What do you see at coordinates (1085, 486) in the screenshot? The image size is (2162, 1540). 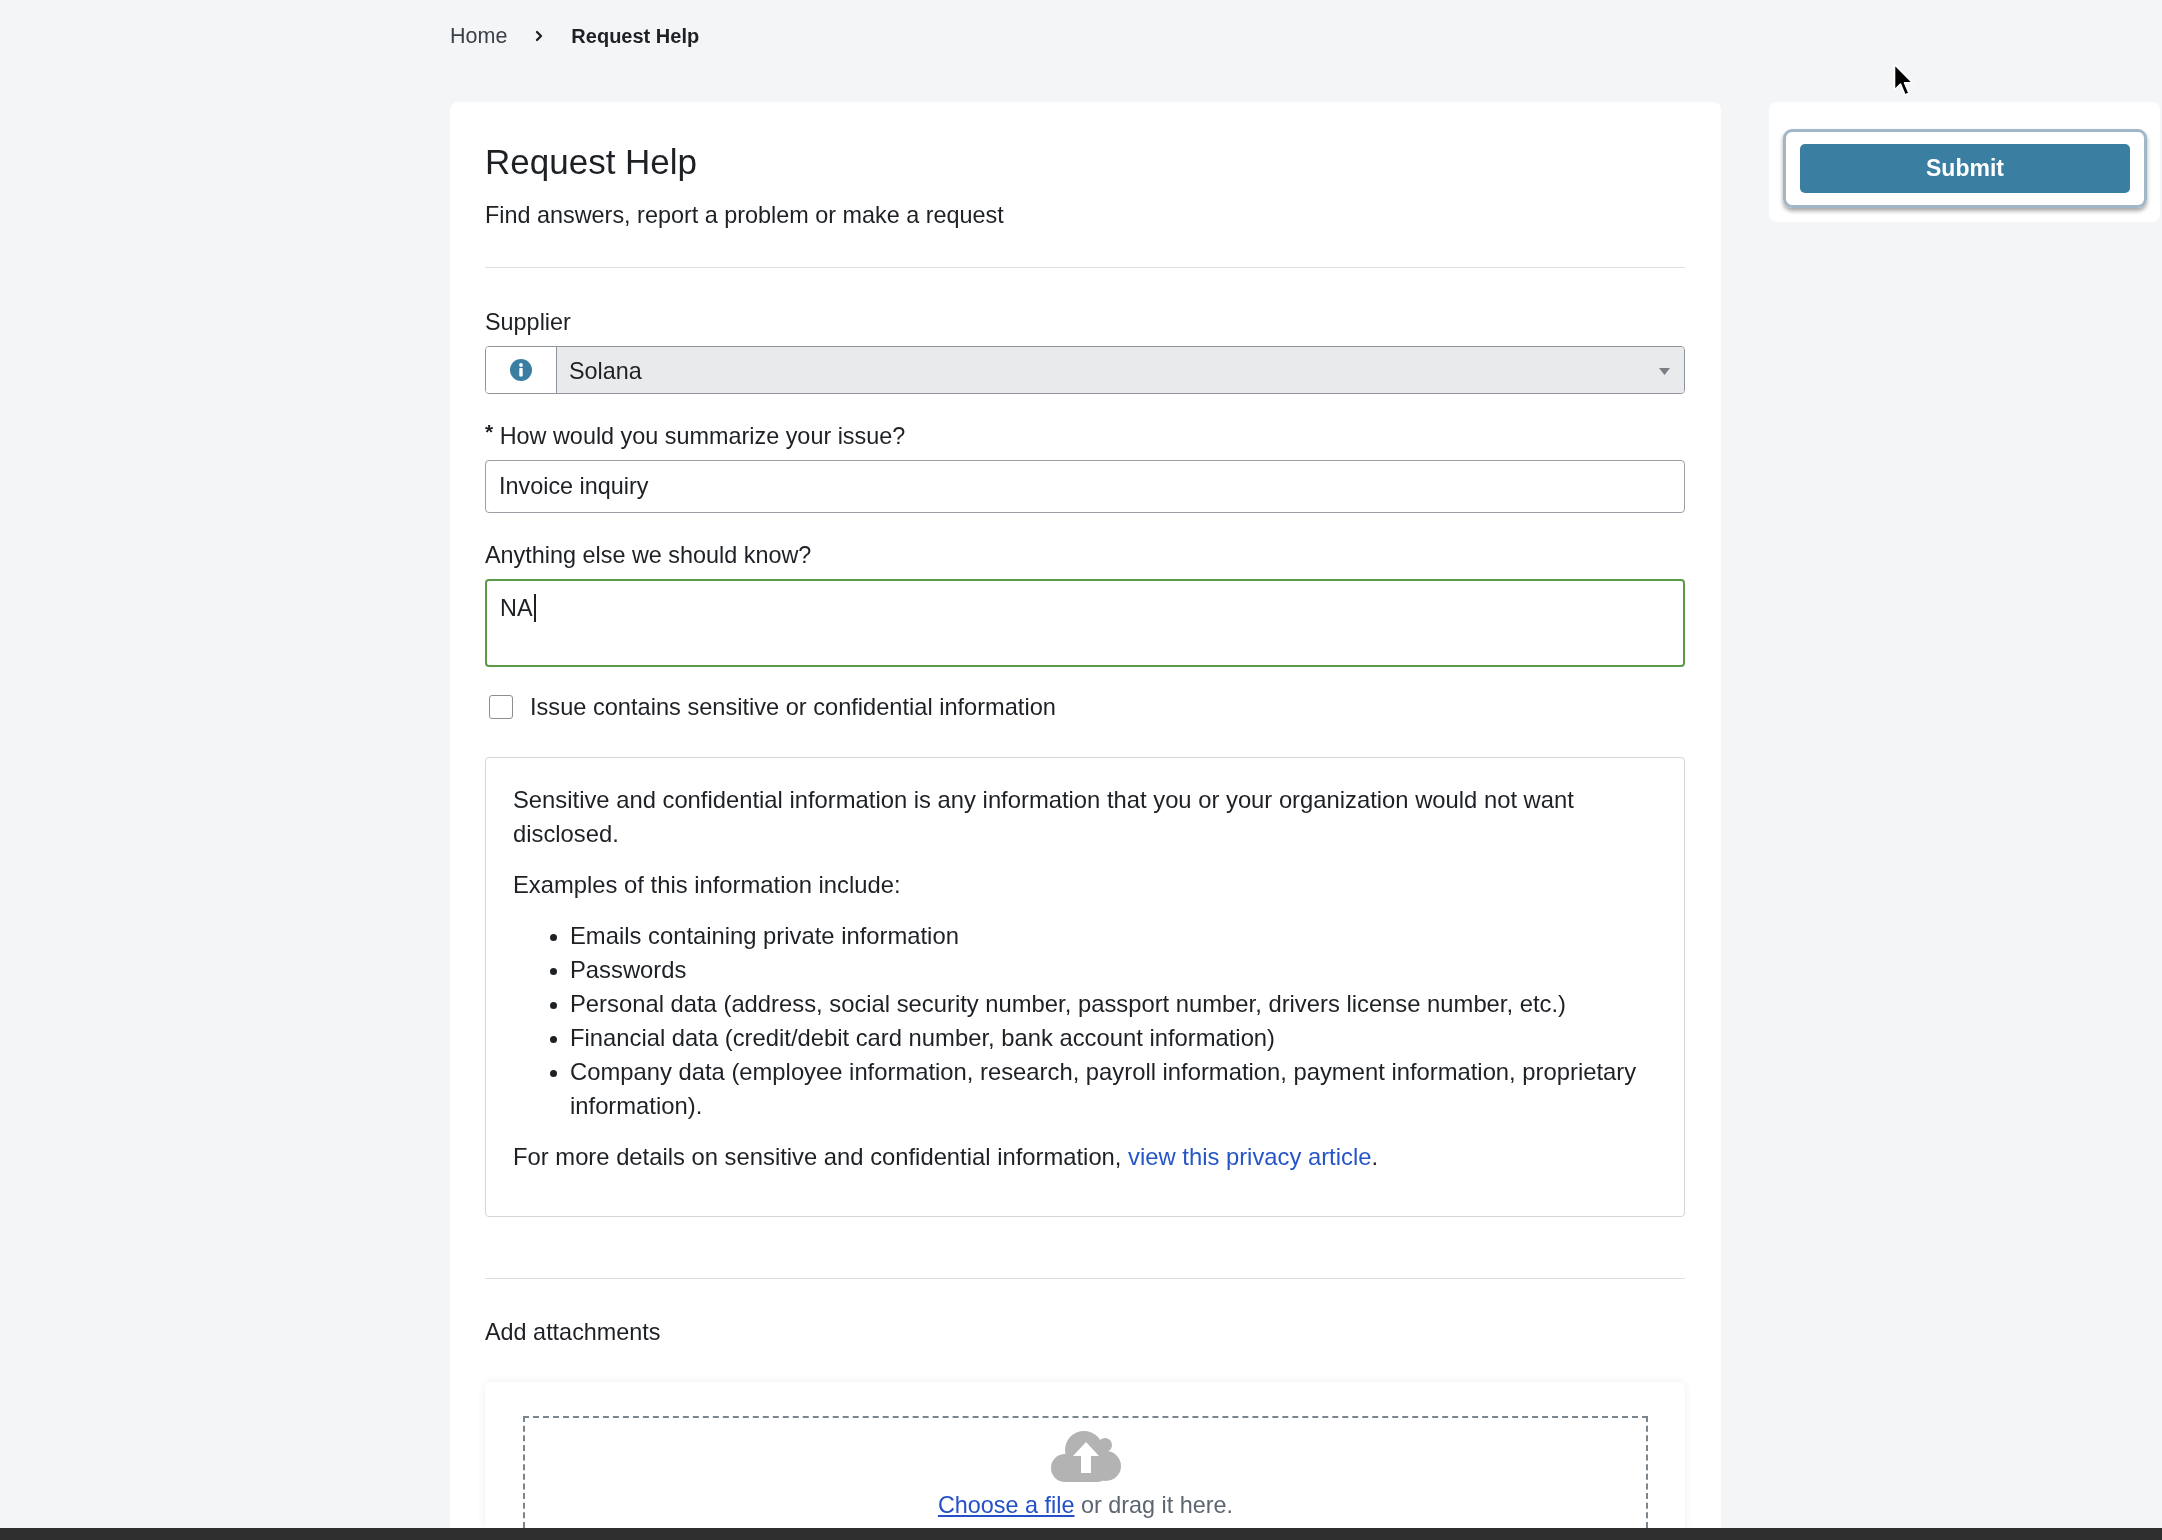 I see `text-input: Invoice inquiry` at bounding box center [1085, 486].